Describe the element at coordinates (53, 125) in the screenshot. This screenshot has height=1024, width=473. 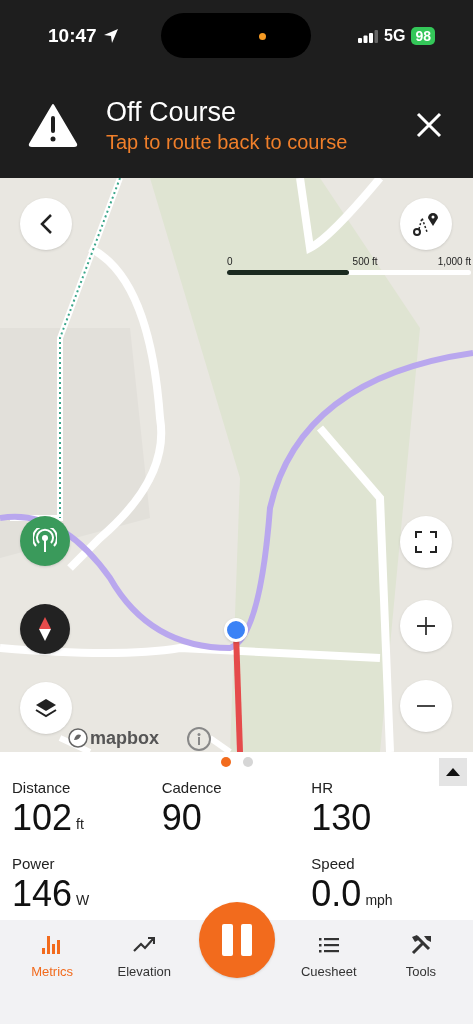
I see `warning-icon` at that location.